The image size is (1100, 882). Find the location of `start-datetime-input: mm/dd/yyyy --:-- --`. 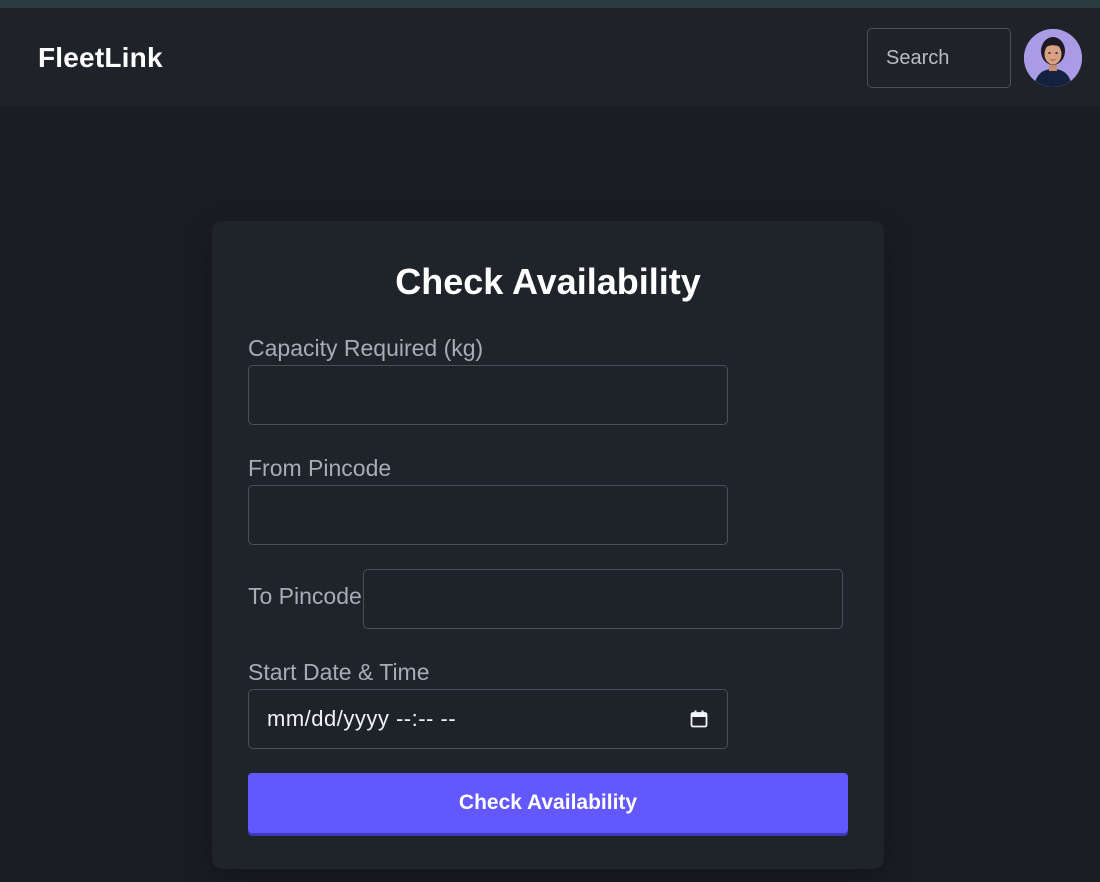

start-datetime-input: mm/dd/yyyy --:-- -- is located at coordinates (488, 719).